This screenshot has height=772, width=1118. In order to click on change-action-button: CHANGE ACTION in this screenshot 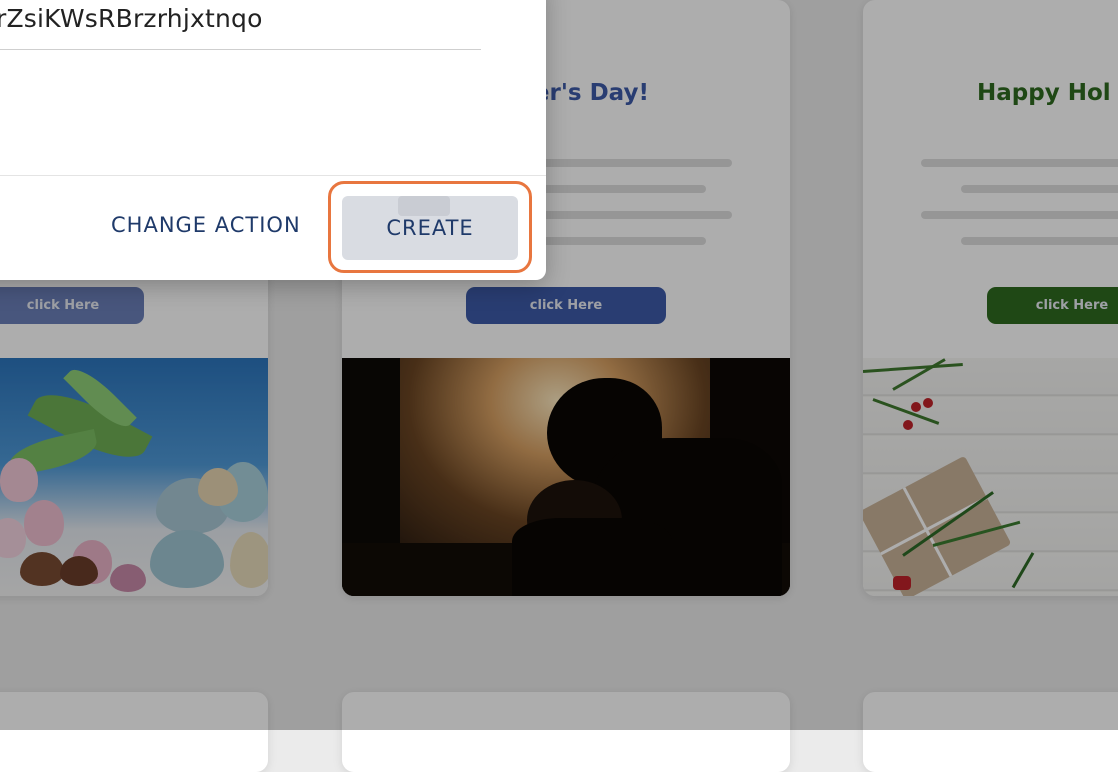, I will do `click(206, 225)`.